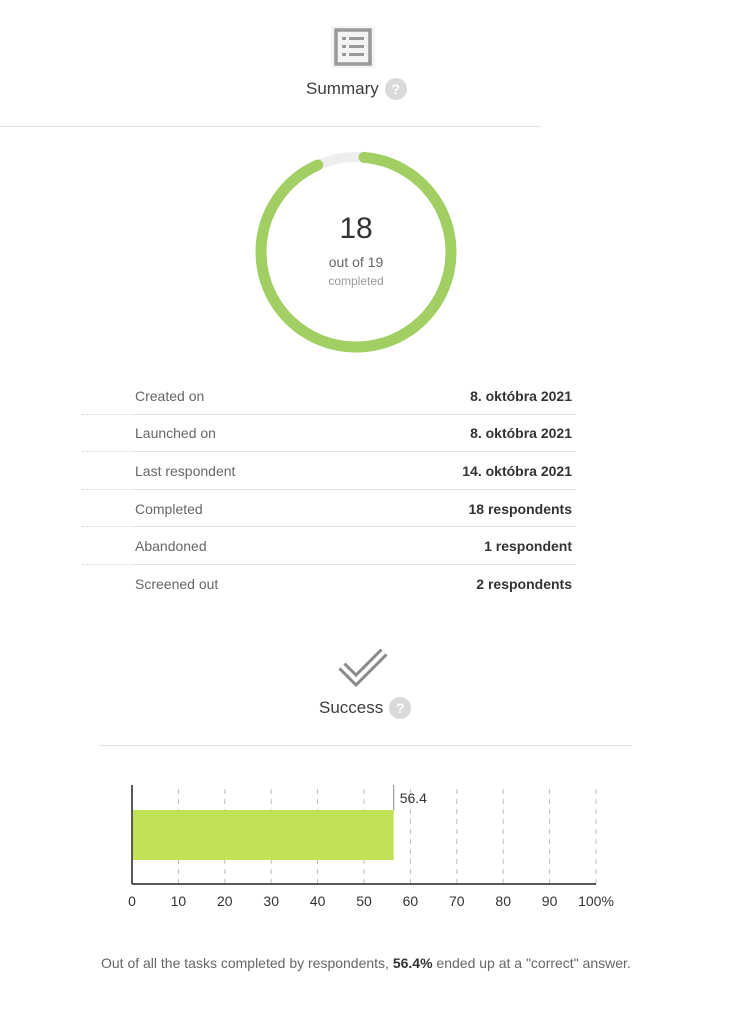  Describe the element at coordinates (329, 509) in the screenshot. I see `stat-row-completed: Completed 18 respondents` at that location.